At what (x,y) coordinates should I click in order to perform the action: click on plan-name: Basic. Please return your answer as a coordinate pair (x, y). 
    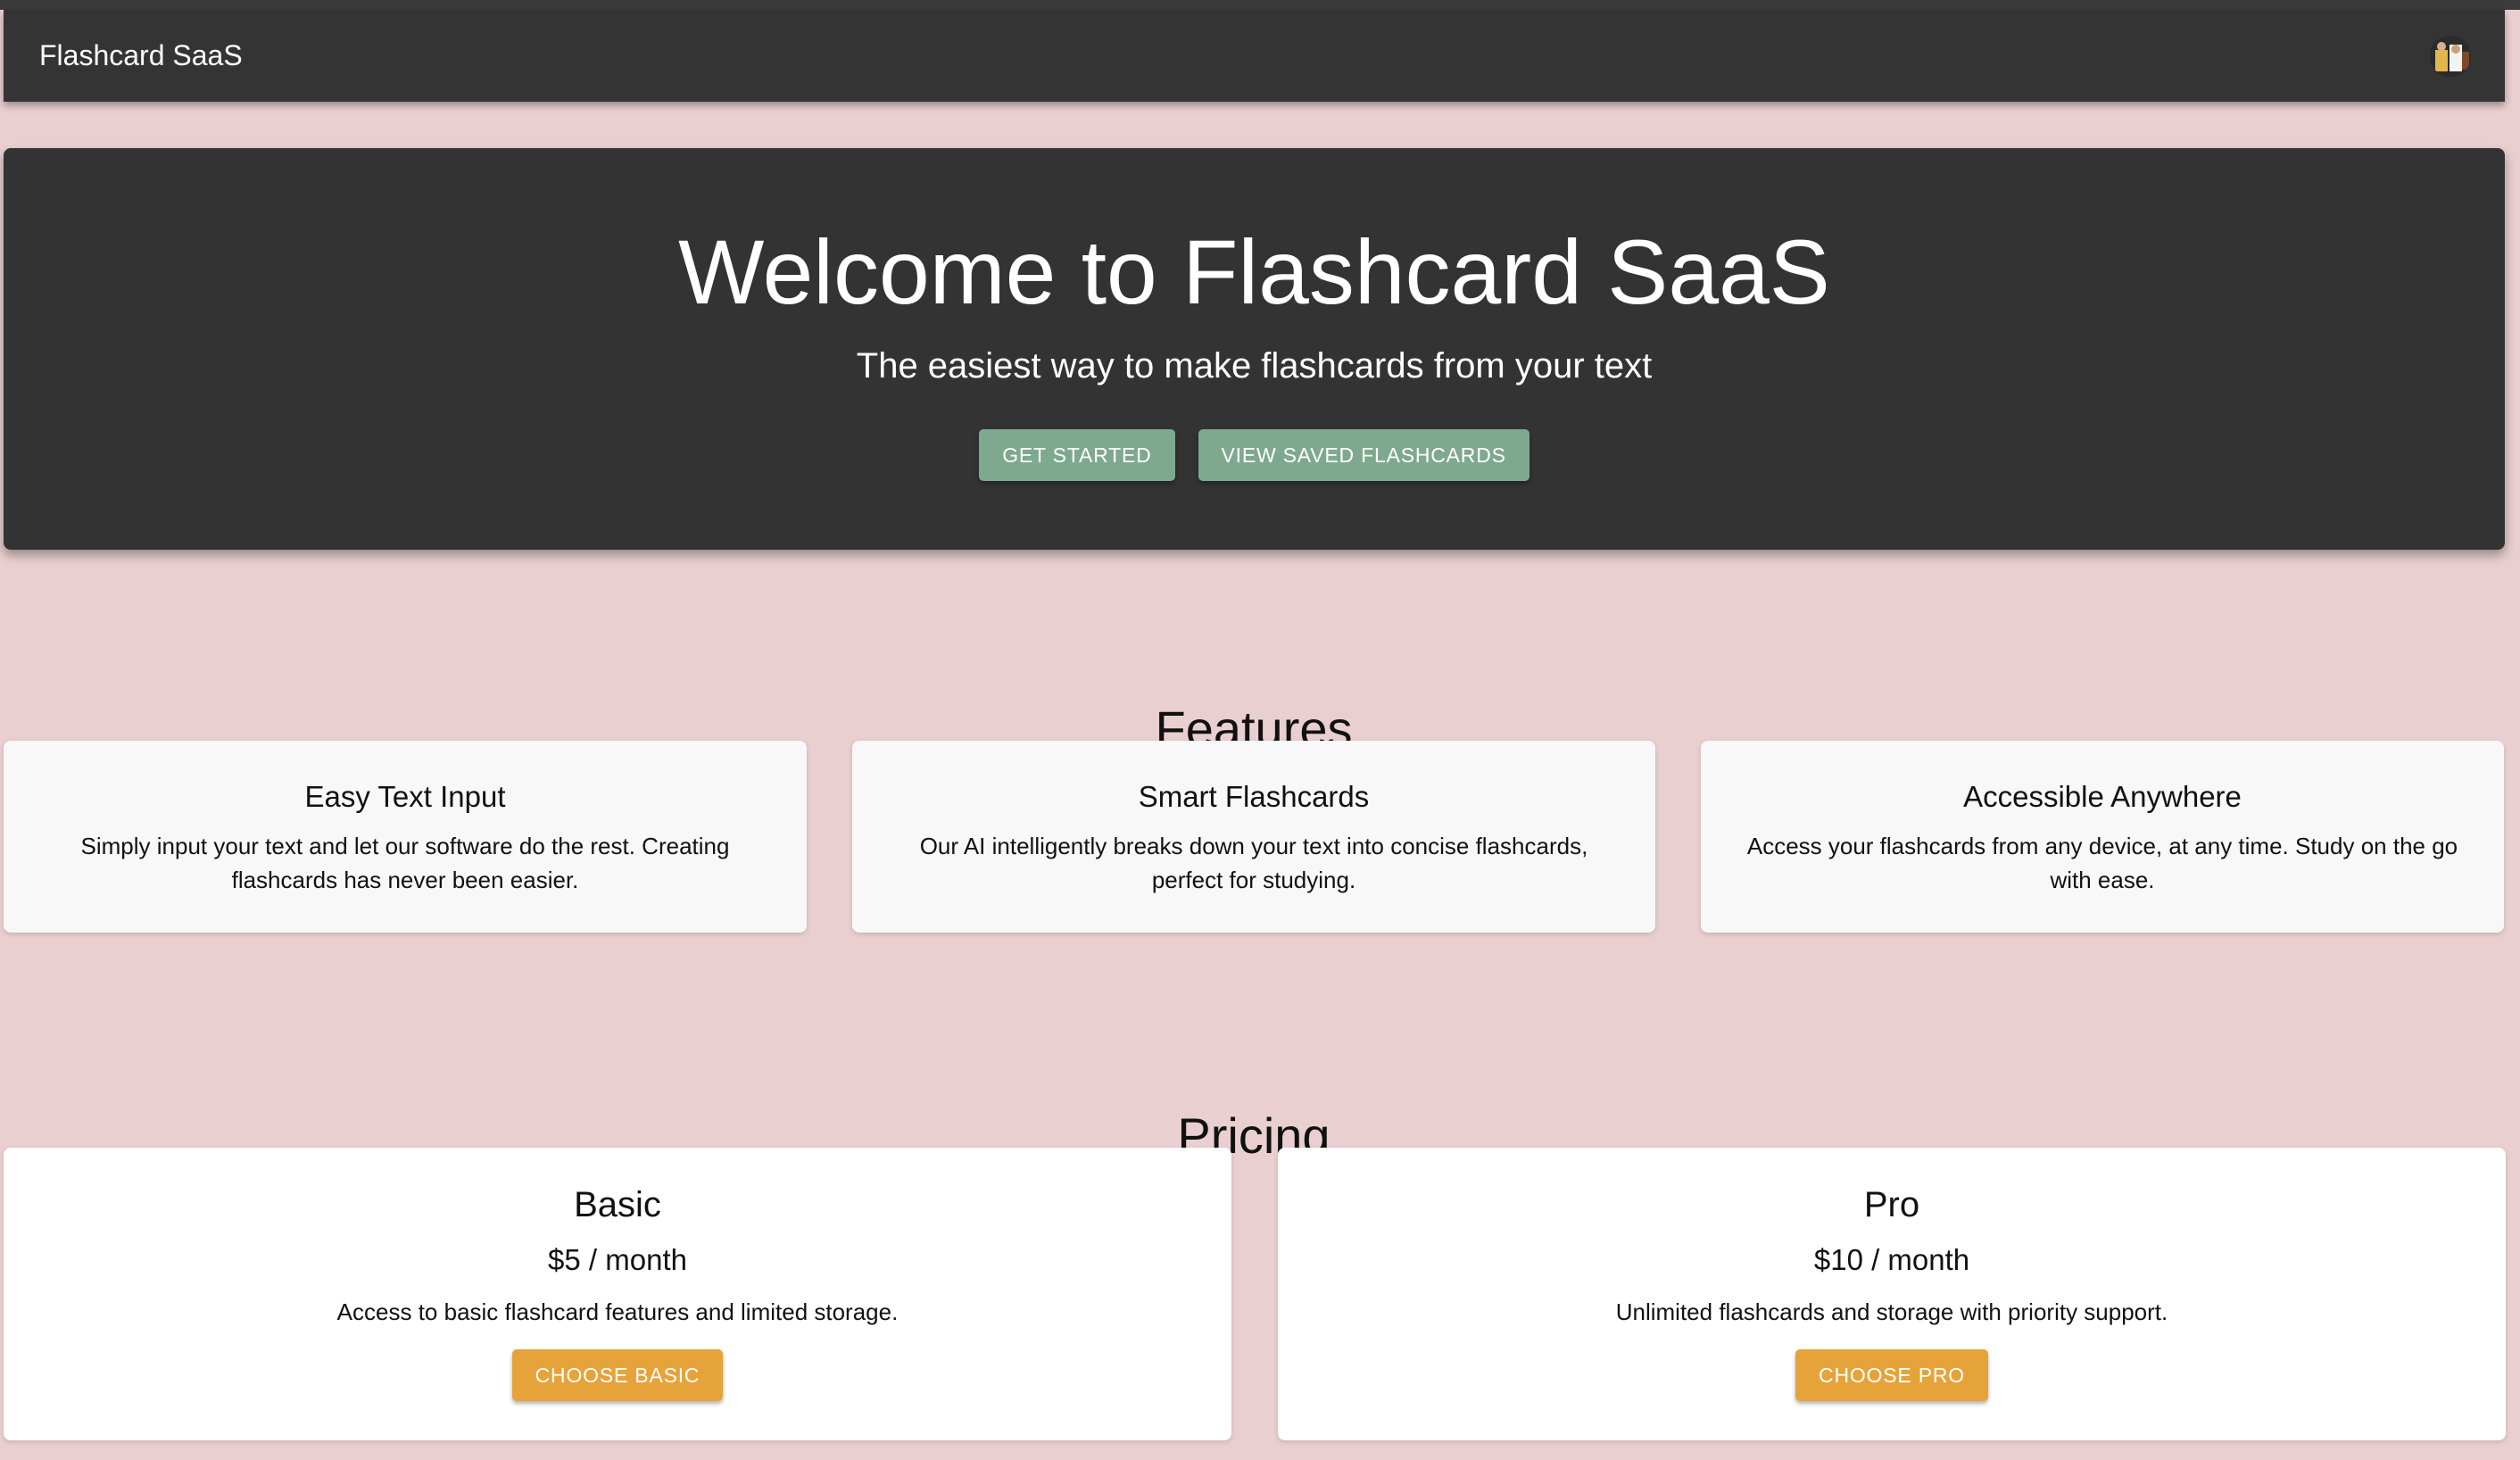
    Looking at the image, I should click on (617, 1204).